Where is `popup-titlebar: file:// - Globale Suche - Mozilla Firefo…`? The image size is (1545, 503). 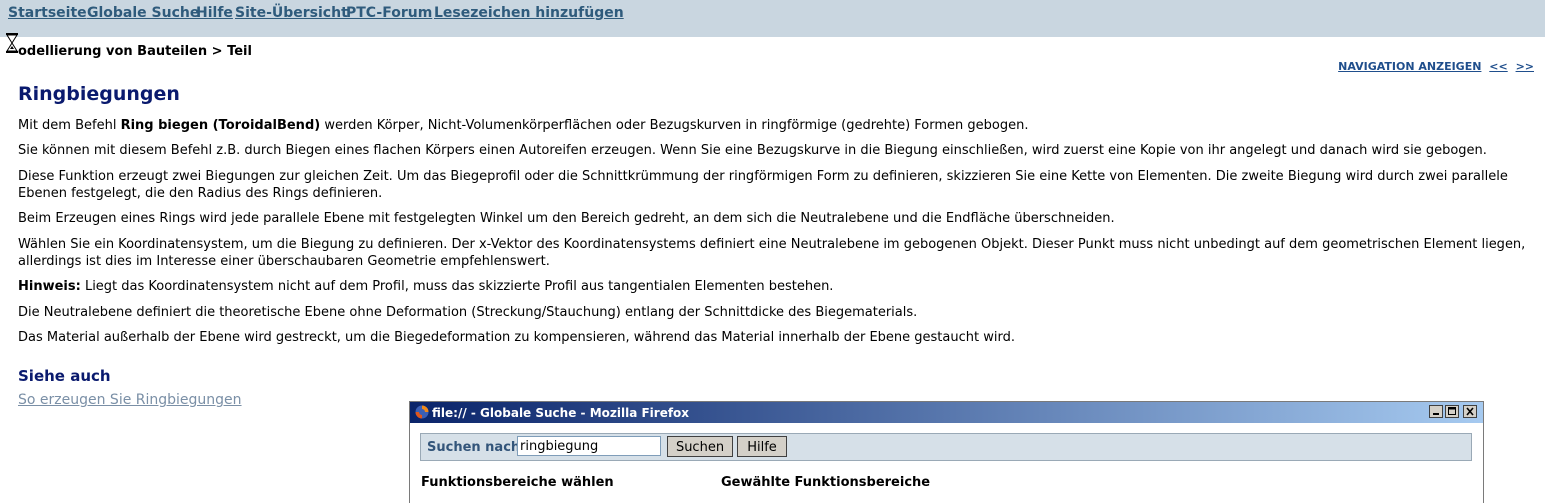 popup-titlebar: file:// - Globale Suche - Mozilla Firefo… is located at coordinates (946, 412).